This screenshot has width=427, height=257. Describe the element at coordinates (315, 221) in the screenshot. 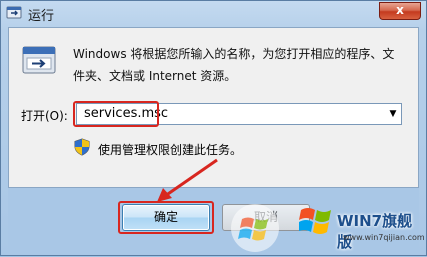

I see `windows-logo-icon` at that location.